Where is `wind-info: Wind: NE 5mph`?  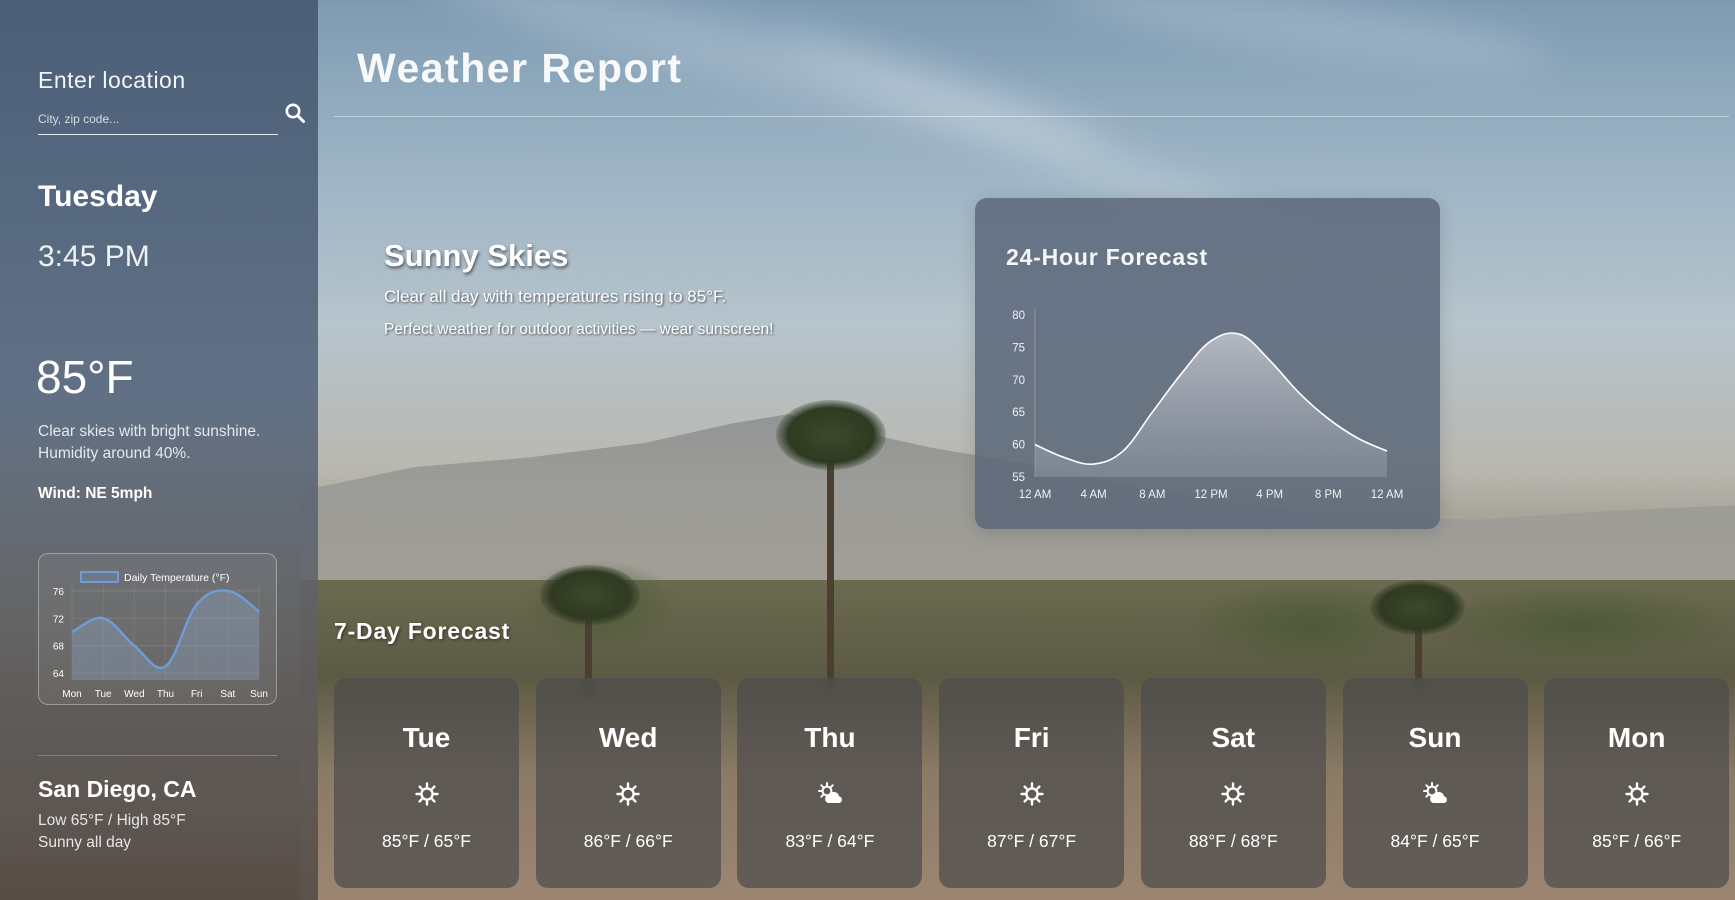 wind-info: Wind: NE 5mph is located at coordinates (95, 493).